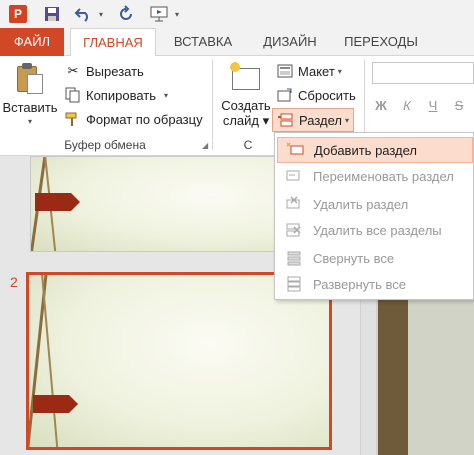 The image size is (474, 455). I want to click on tree-trunk-decoration, so click(393, 372).